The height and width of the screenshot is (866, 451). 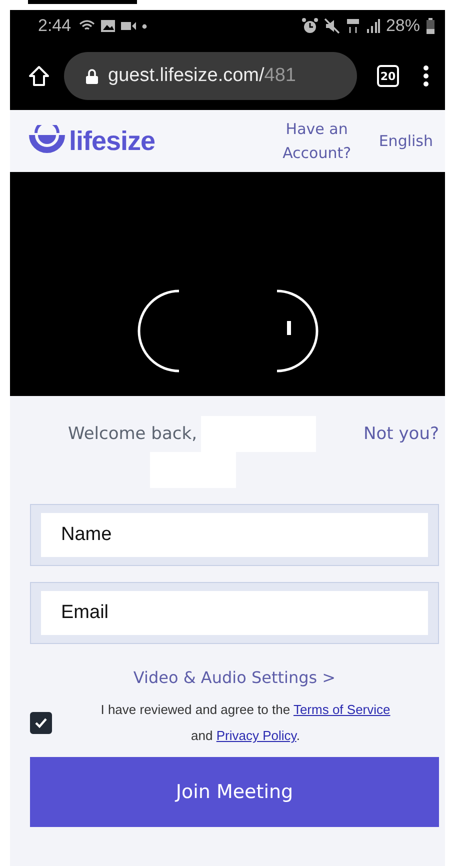 I want to click on terms-link: Terms of Service, so click(x=341, y=709).